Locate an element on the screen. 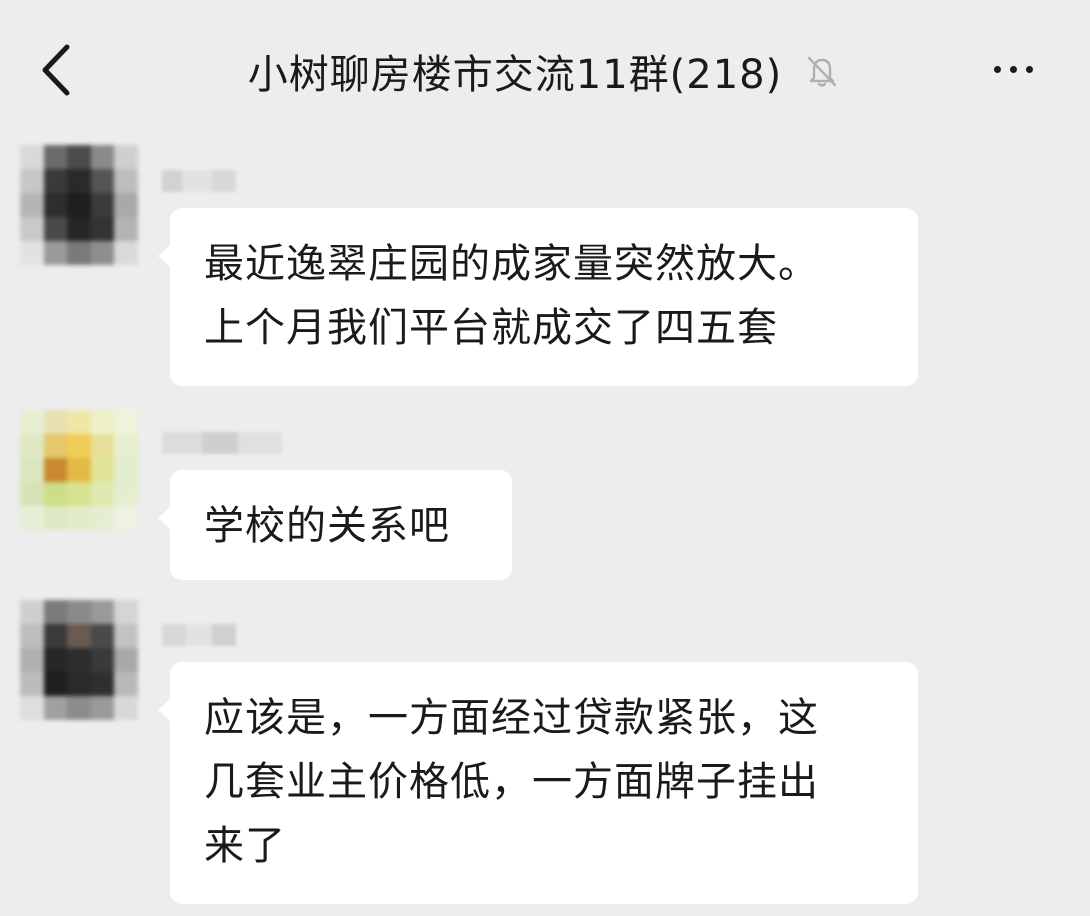 The height and width of the screenshot is (916, 1090). message-text-line: 几套业主价格低，一方面牌子挂出 is located at coordinates (511, 782).